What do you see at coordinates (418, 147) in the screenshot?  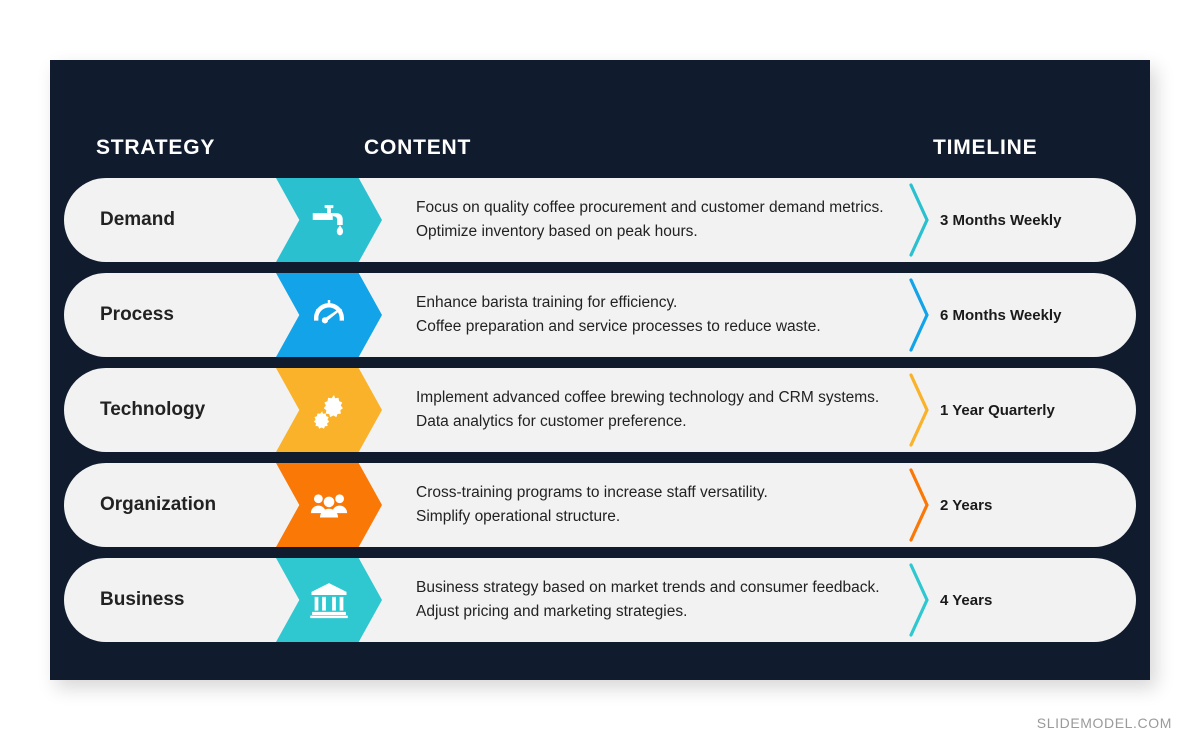 I see `column-header-content: CONTENT` at bounding box center [418, 147].